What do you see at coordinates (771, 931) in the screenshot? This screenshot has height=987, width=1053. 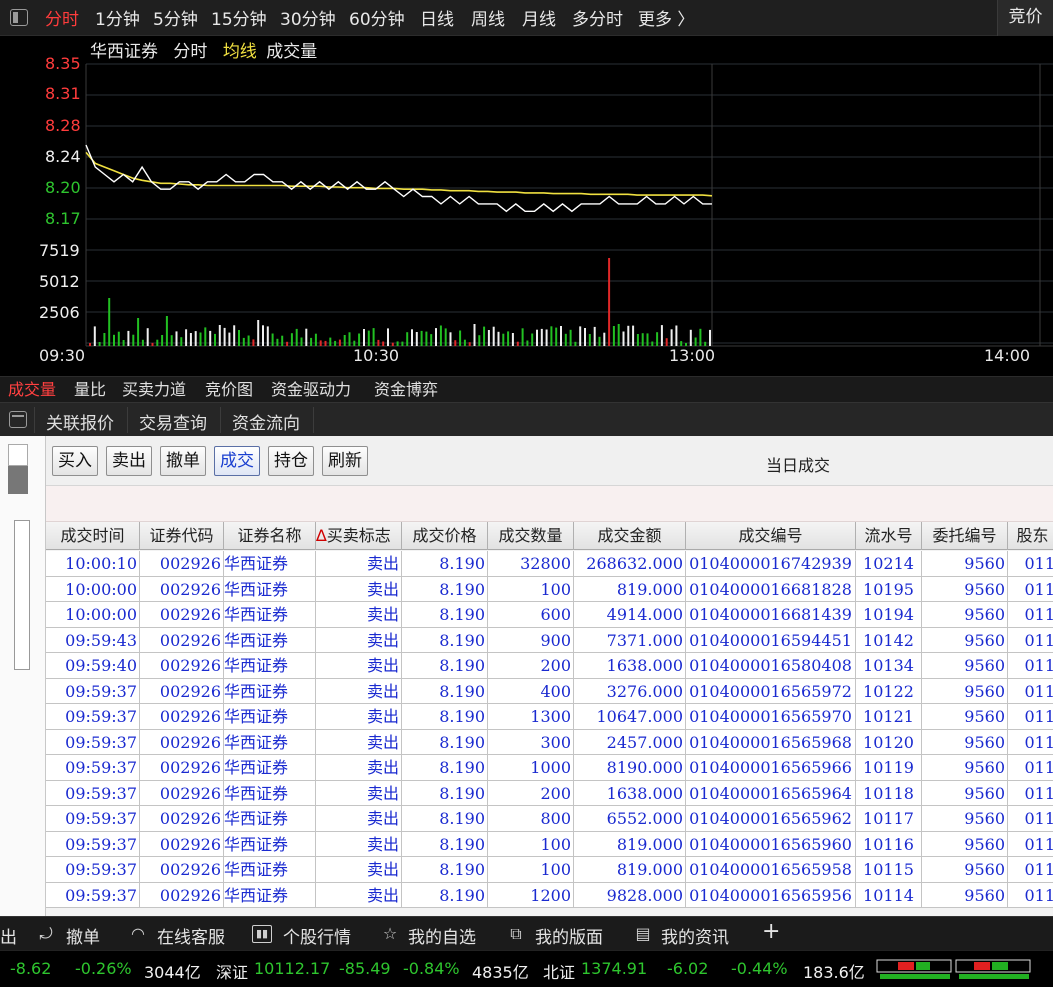 I see `add-icon: +` at bounding box center [771, 931].